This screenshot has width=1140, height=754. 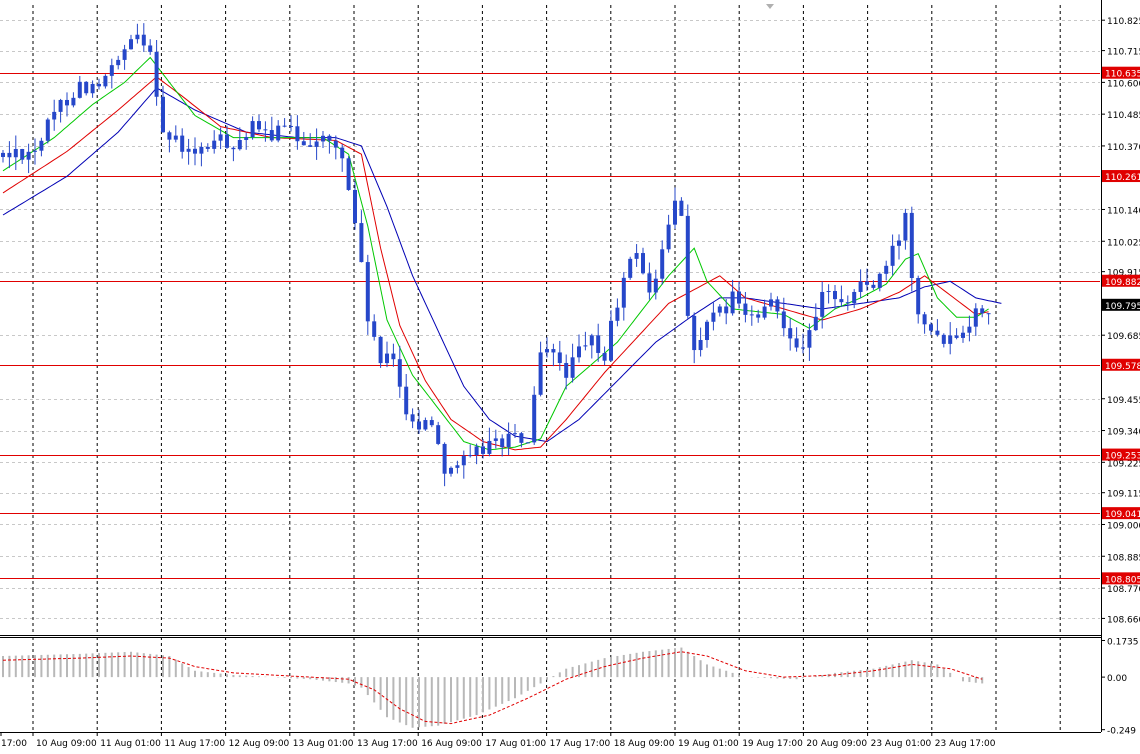 What do you see at coordinates (1123, 401) in the screenshot?
I see `y-tick-label: 109.455` at bounding box center [1123, 401].